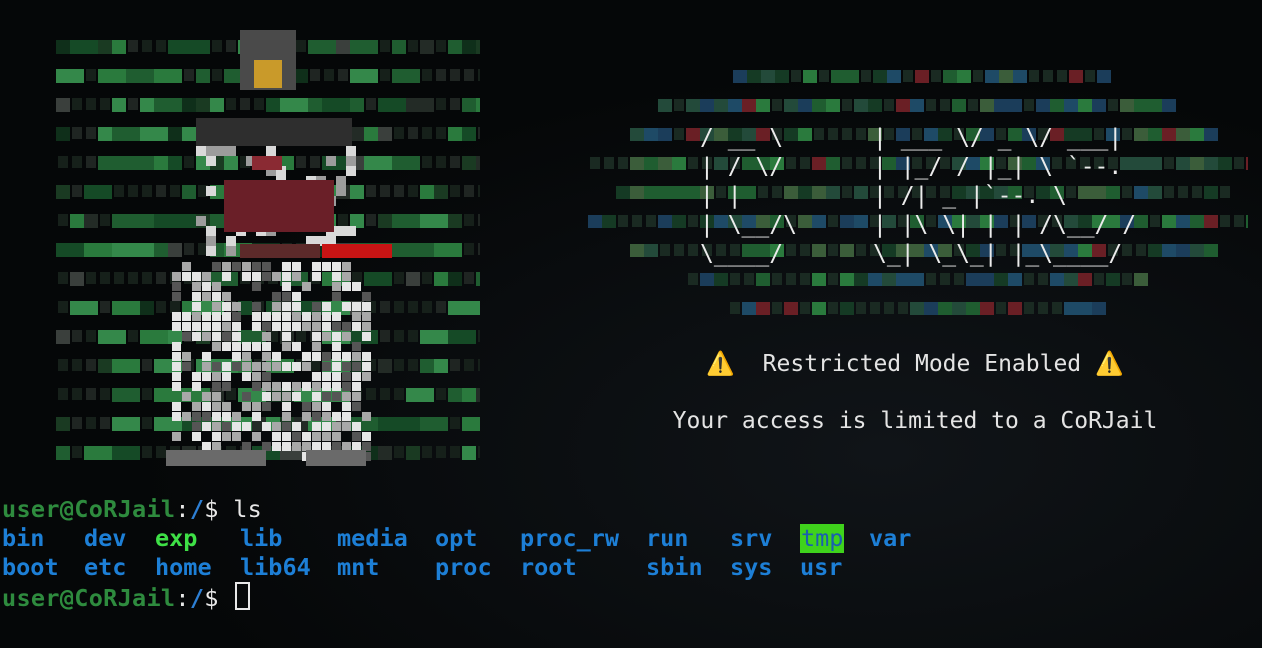  Describe the element at coordinates (674, 567) in the screenshot. I see `ls-entry-sbin: sbin` at that location.